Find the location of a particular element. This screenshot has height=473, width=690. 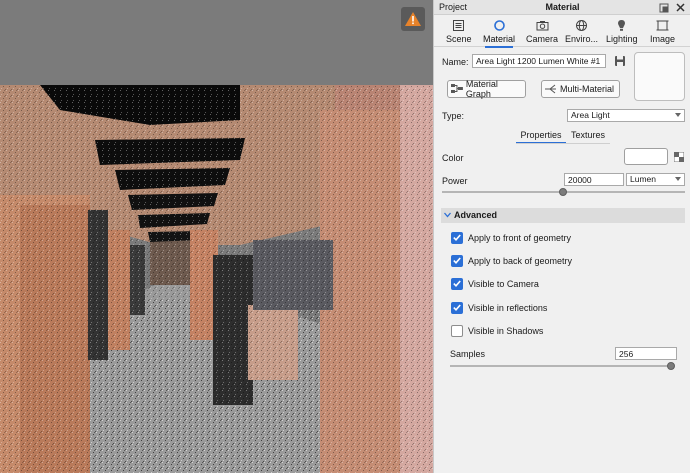

advanced-section-header: Advanced is located at coordinates (563, 215).